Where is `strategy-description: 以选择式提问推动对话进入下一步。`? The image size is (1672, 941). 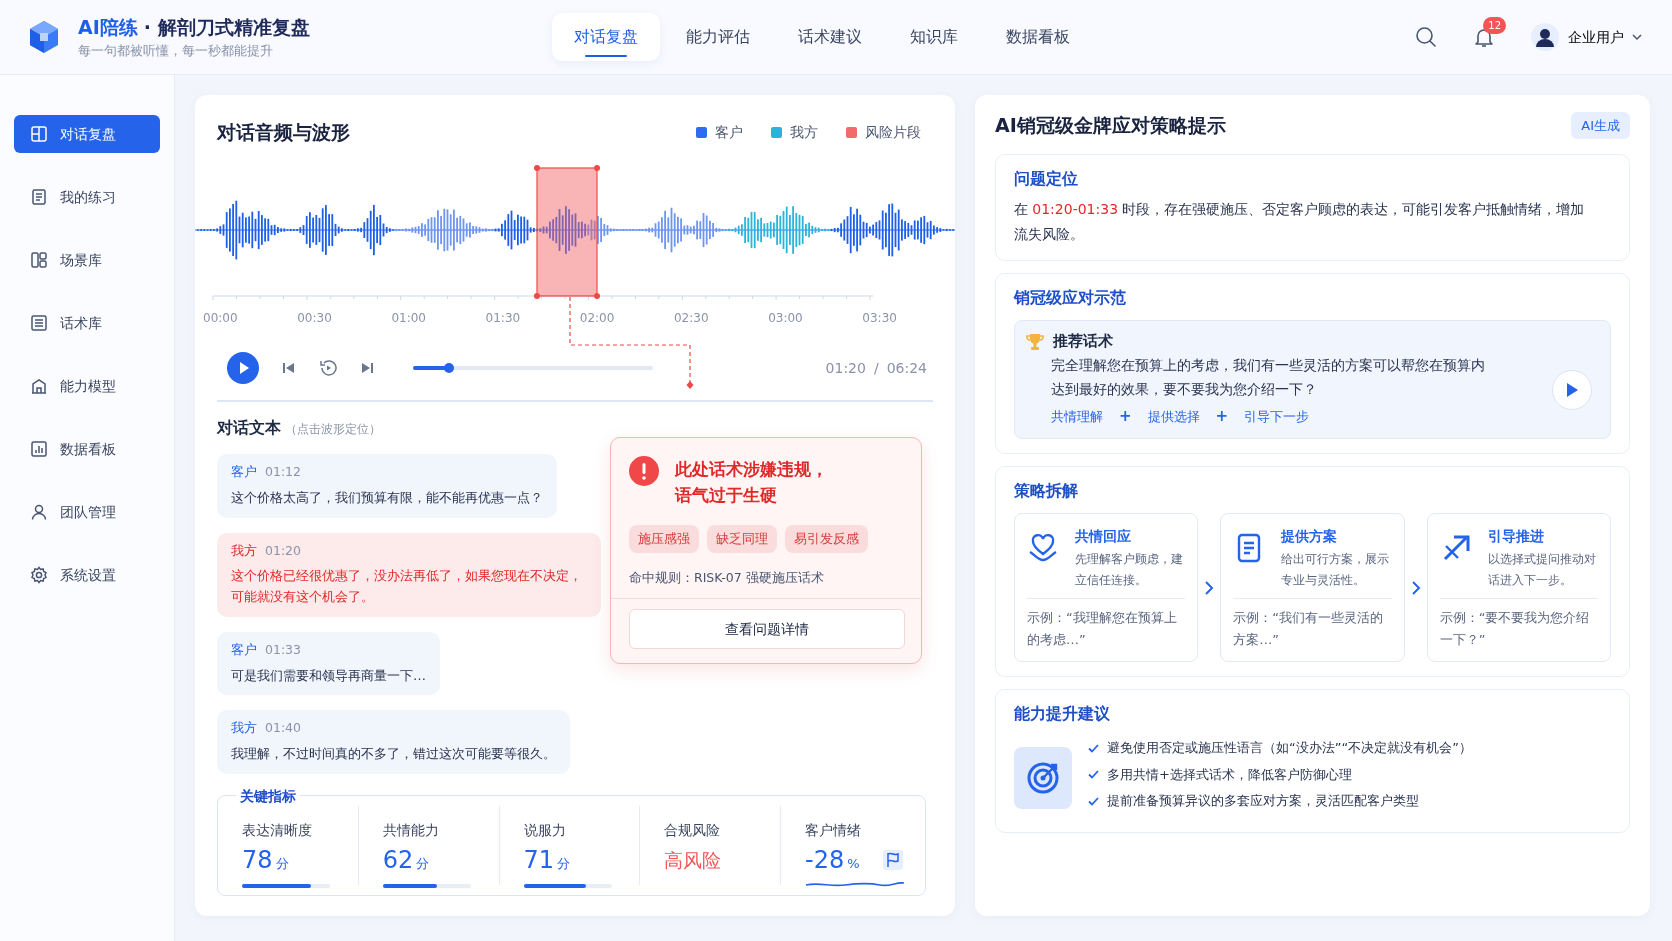 strategy-description: 以选择式提问推动对话进入下一步。 is located at coordinates (1542, 569).